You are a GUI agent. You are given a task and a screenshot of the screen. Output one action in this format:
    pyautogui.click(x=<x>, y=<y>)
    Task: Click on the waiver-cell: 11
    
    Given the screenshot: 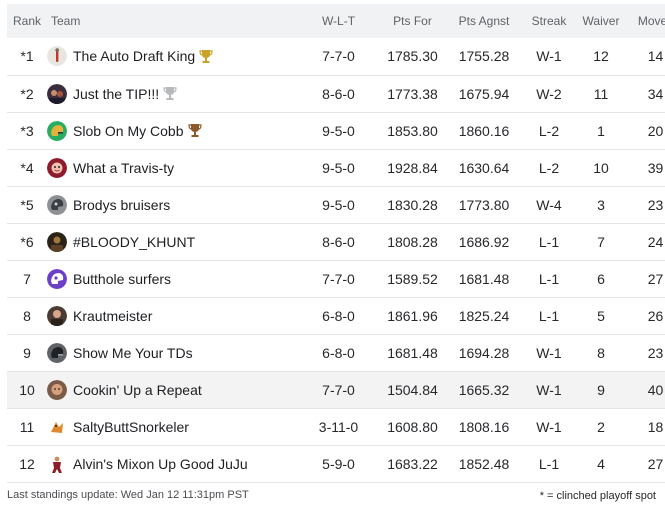 What is the action you would take?
    pyautogui.click(x=601, y=93)
    